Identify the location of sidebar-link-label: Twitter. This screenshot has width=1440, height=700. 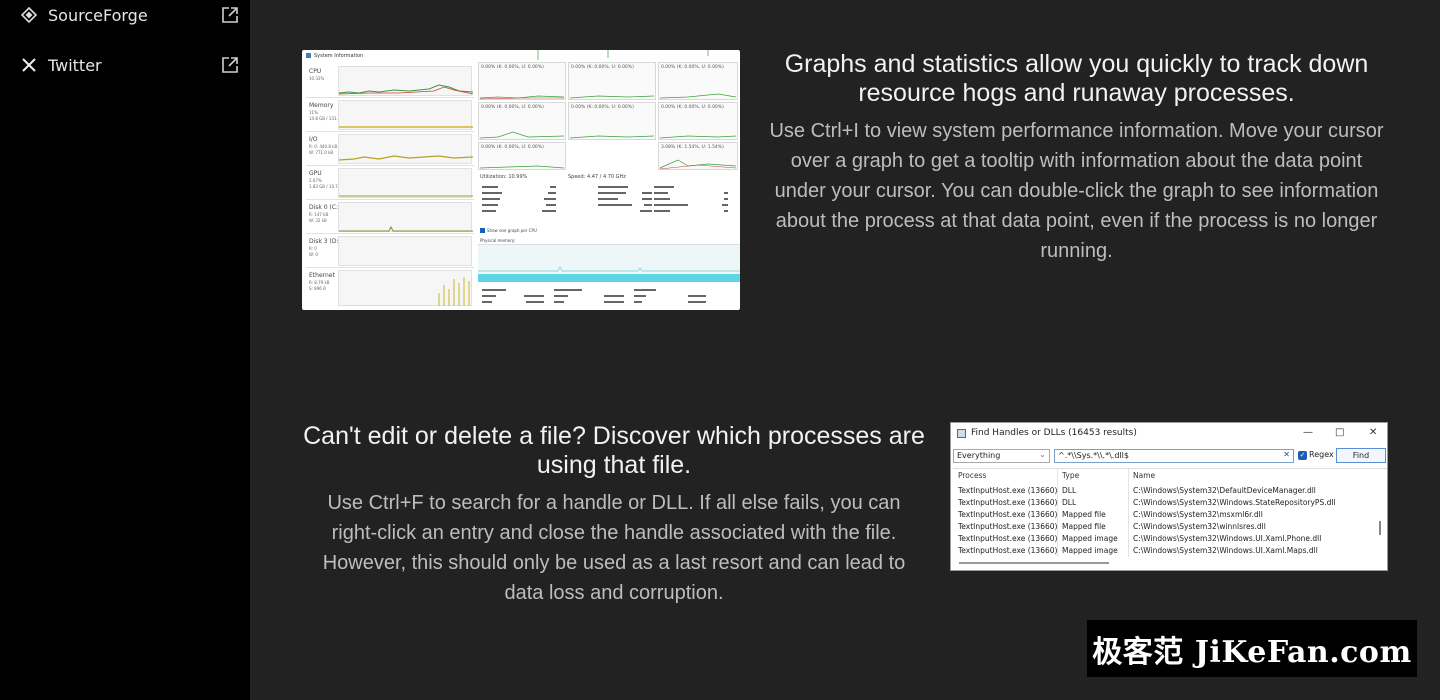
(75, 65).